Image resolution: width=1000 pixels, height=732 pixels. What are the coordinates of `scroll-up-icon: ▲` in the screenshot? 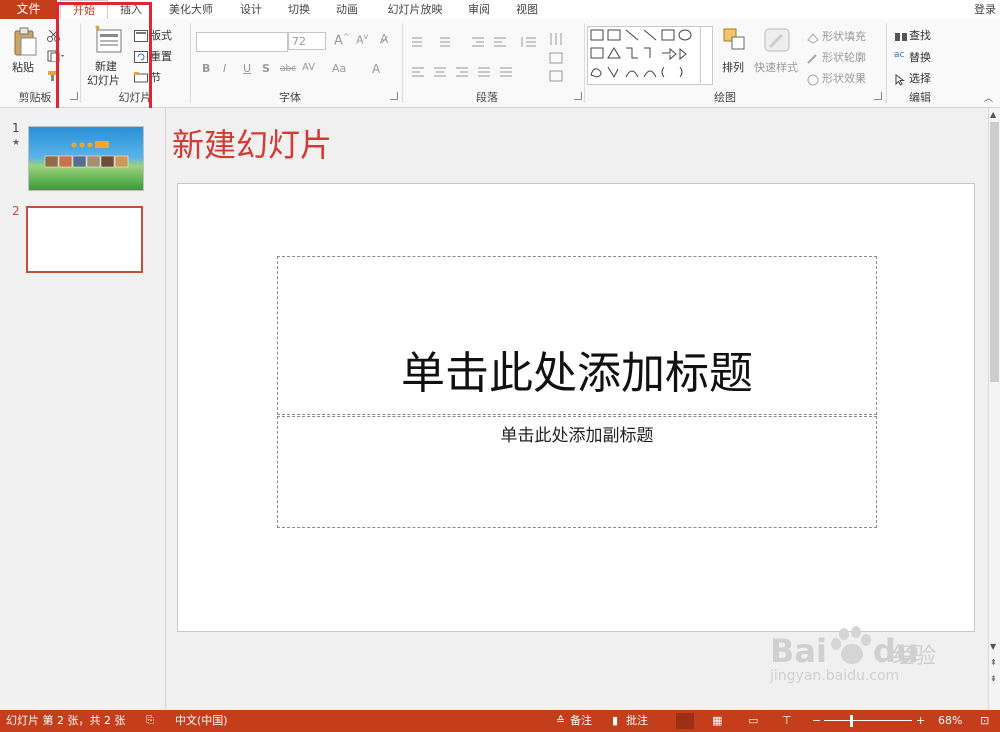 It's located at (993, 114).